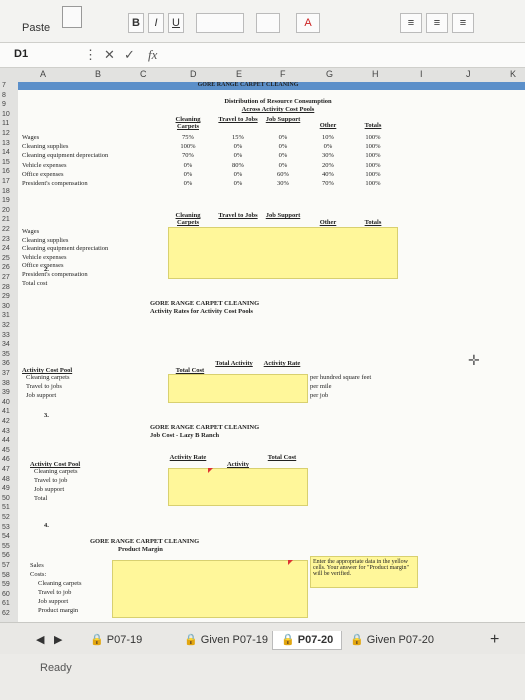 The image size is (525, 700). Describe the element at coordinates (6, 527) in the screenshot. I see `row-header: 53` at that location.